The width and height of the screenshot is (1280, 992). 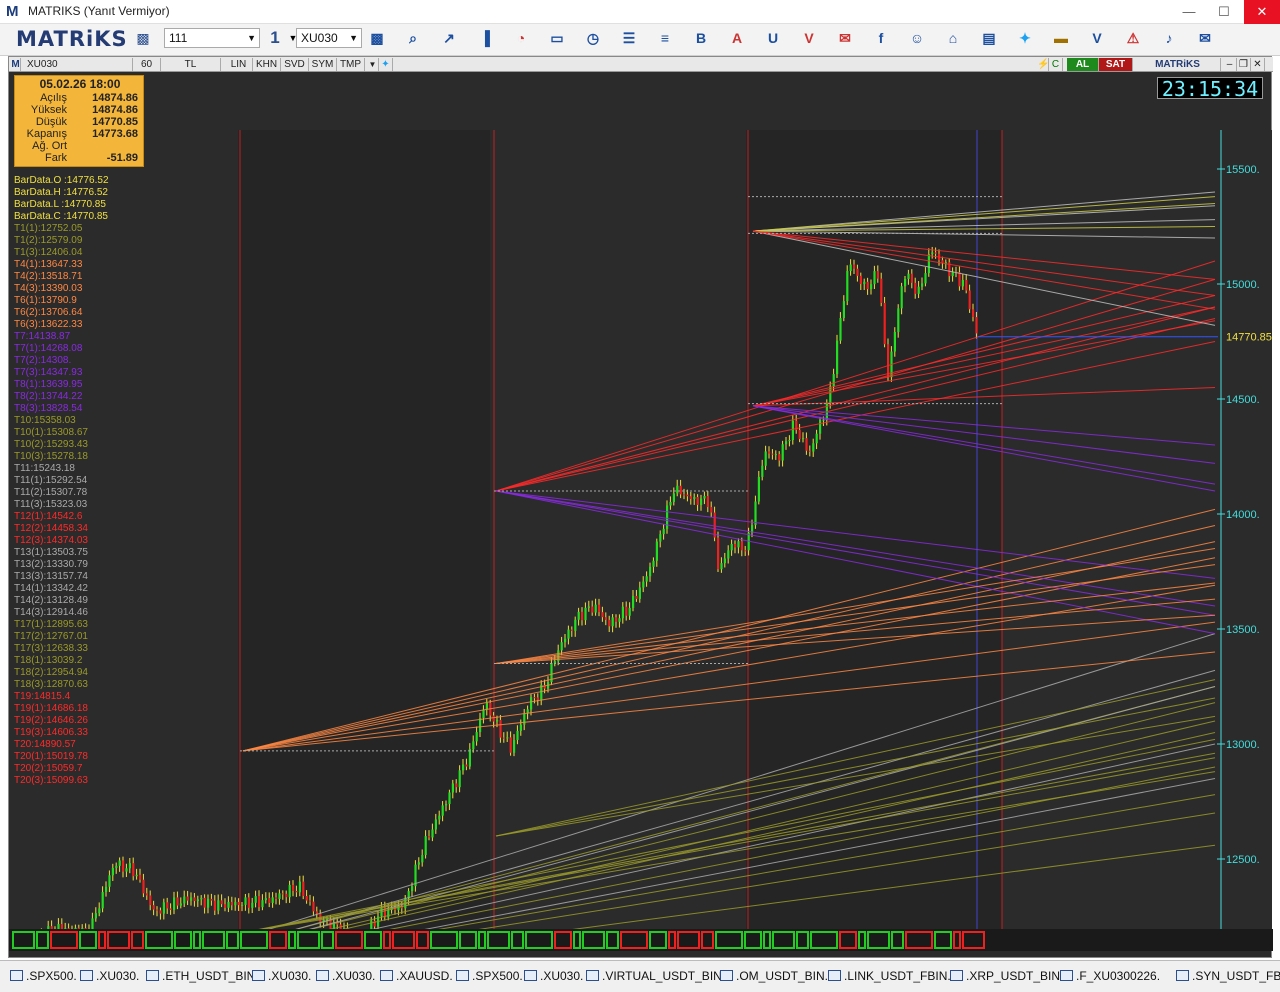 I want to click on window-title: MATRIKS (Yanıt Vermiyor), so click(x=99, y=11).